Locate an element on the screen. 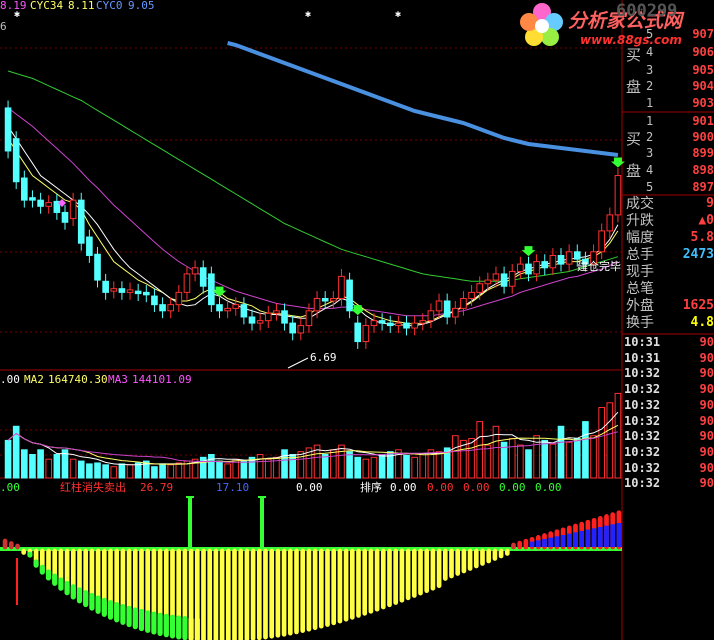 This screenshot has height=640, width=714. buy-row-5: 5 897 is located at coordinates (669, 187).